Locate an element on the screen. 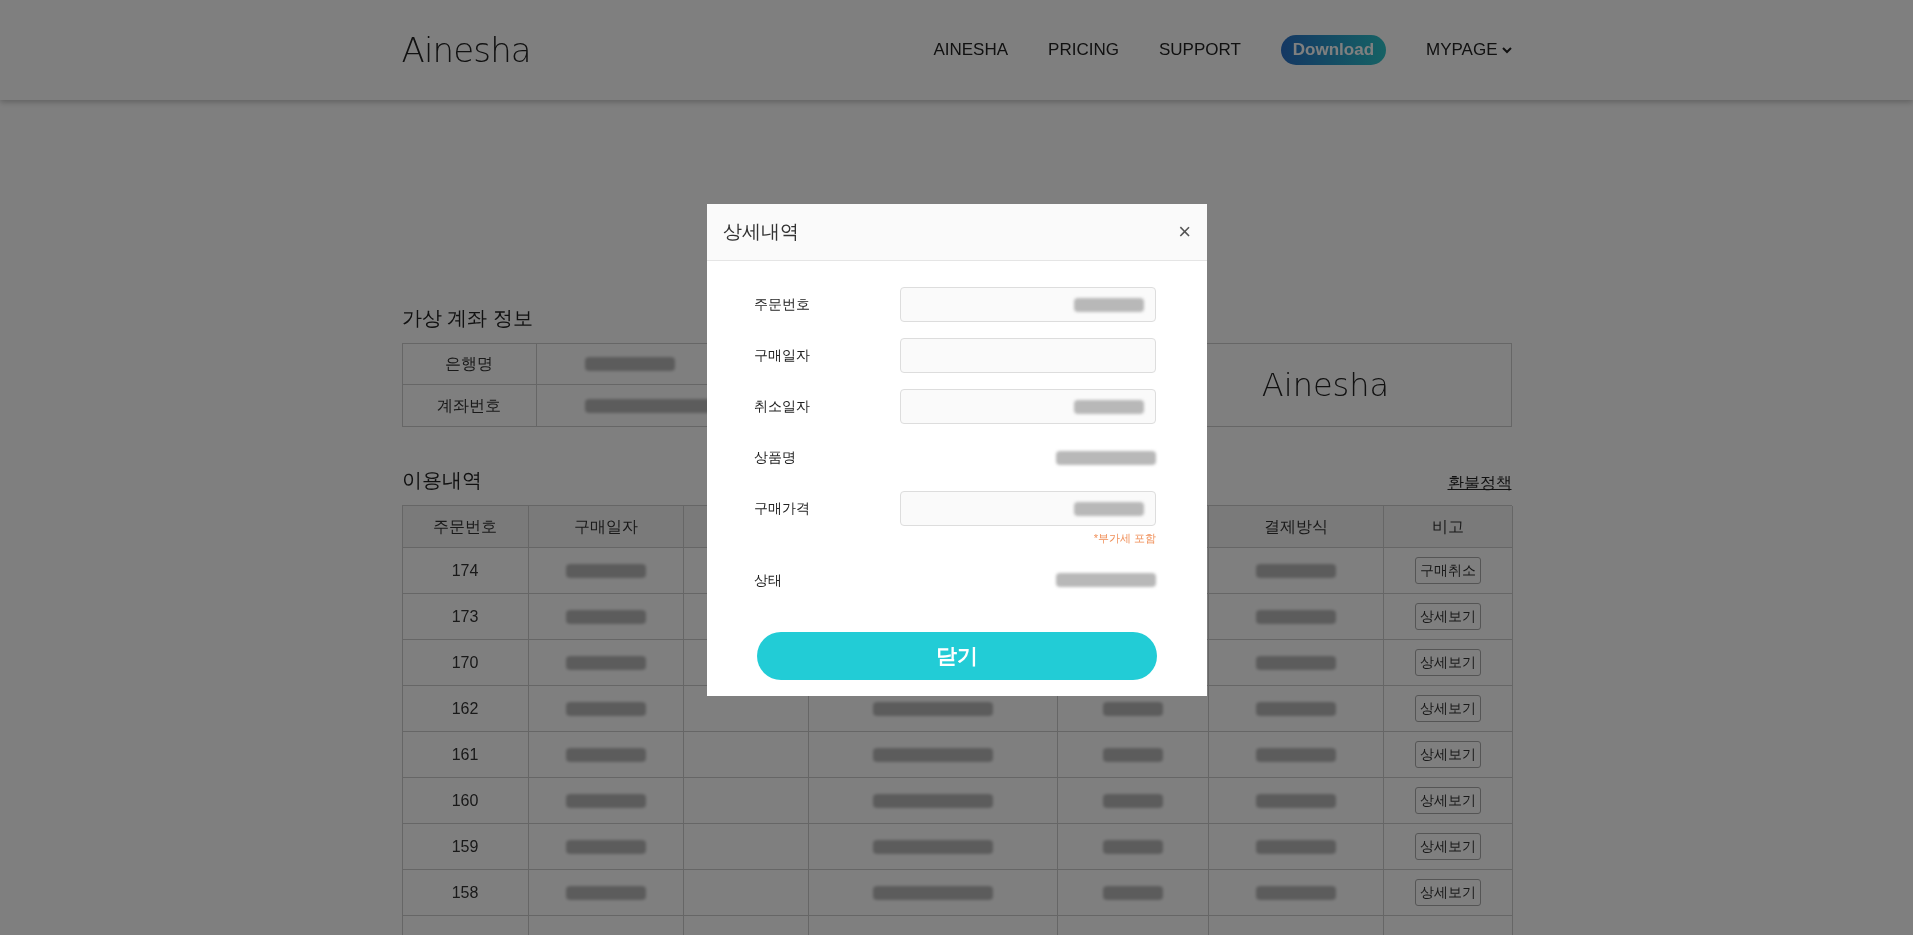 Image resolution: width=1913 pixels, height=935 pixels. table-cell: 170 is located at coordinates (465, 663).